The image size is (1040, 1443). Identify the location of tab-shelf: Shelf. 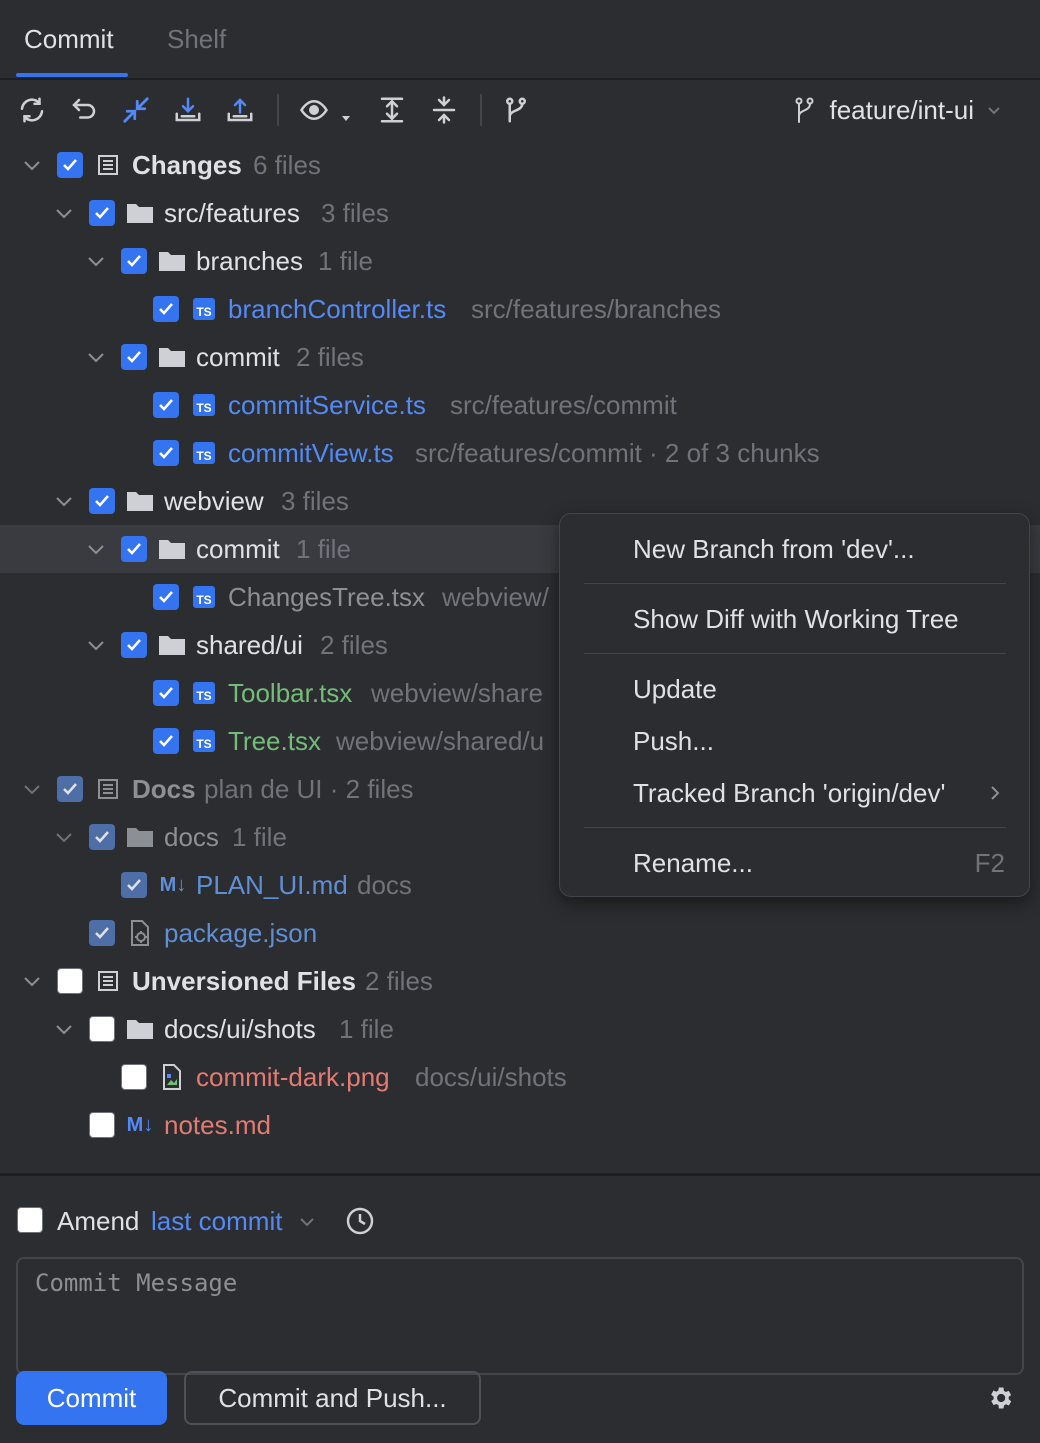
(196, 39).